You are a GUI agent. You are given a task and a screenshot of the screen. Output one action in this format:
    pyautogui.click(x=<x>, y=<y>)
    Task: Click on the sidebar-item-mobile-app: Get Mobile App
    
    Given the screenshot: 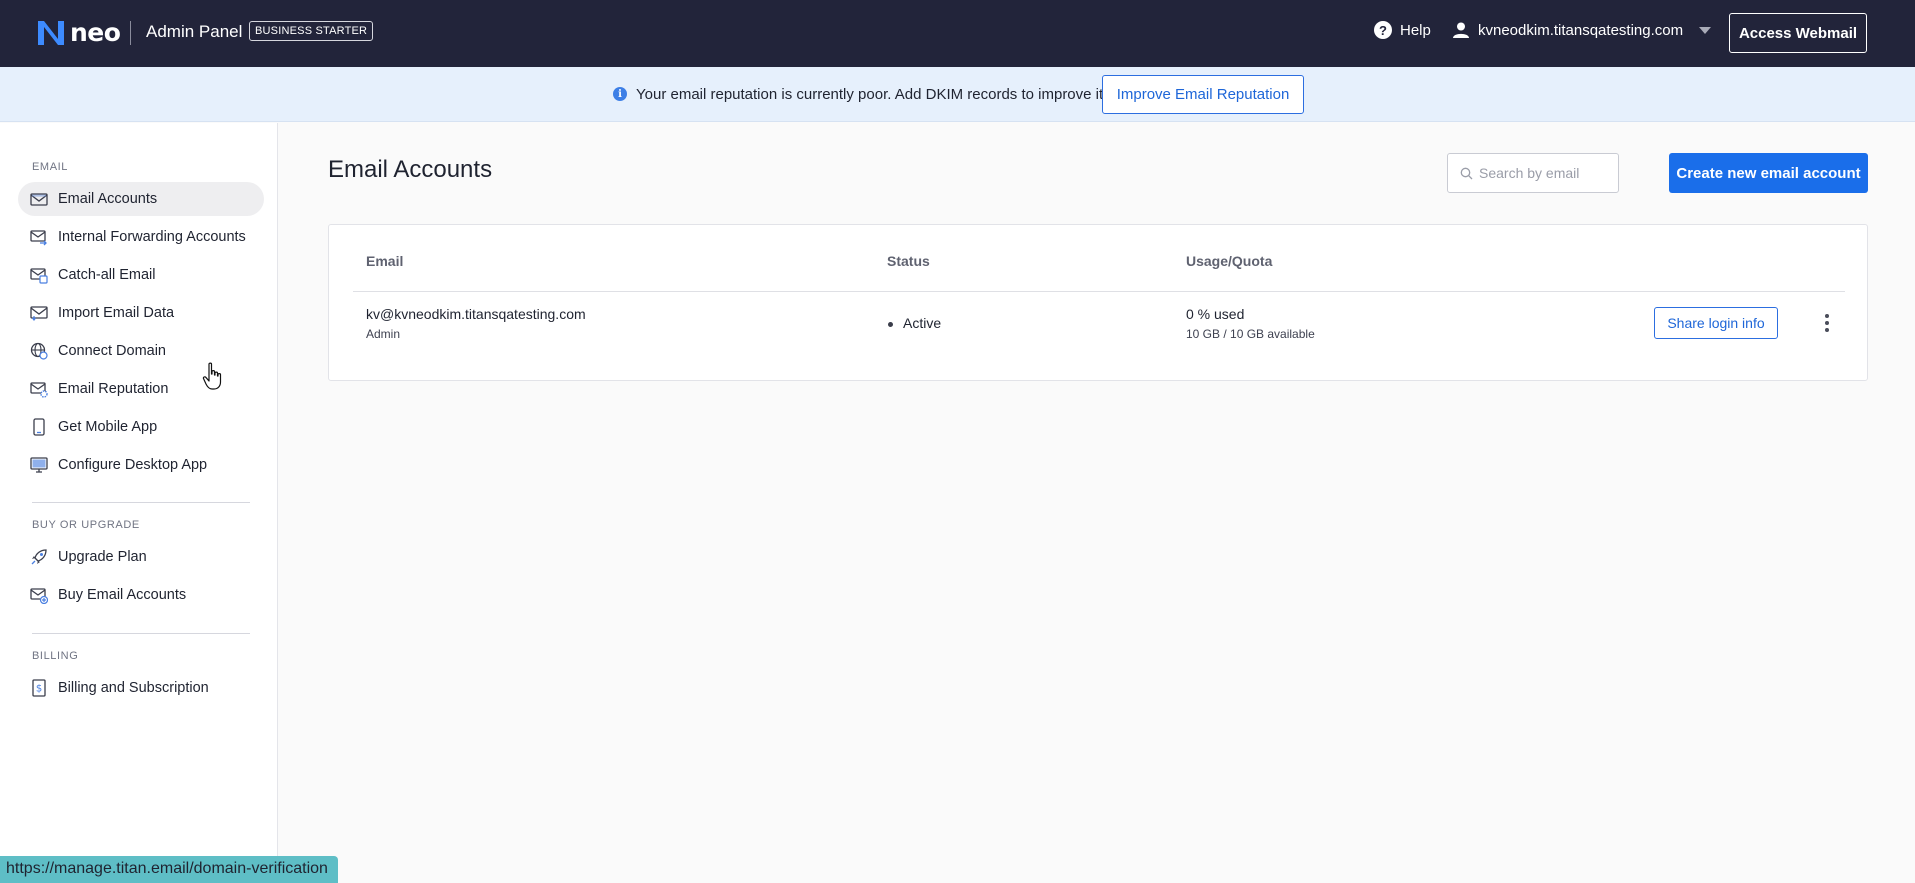 What is the action you would take?
    pyautogui.click(x=141, y=427)
    